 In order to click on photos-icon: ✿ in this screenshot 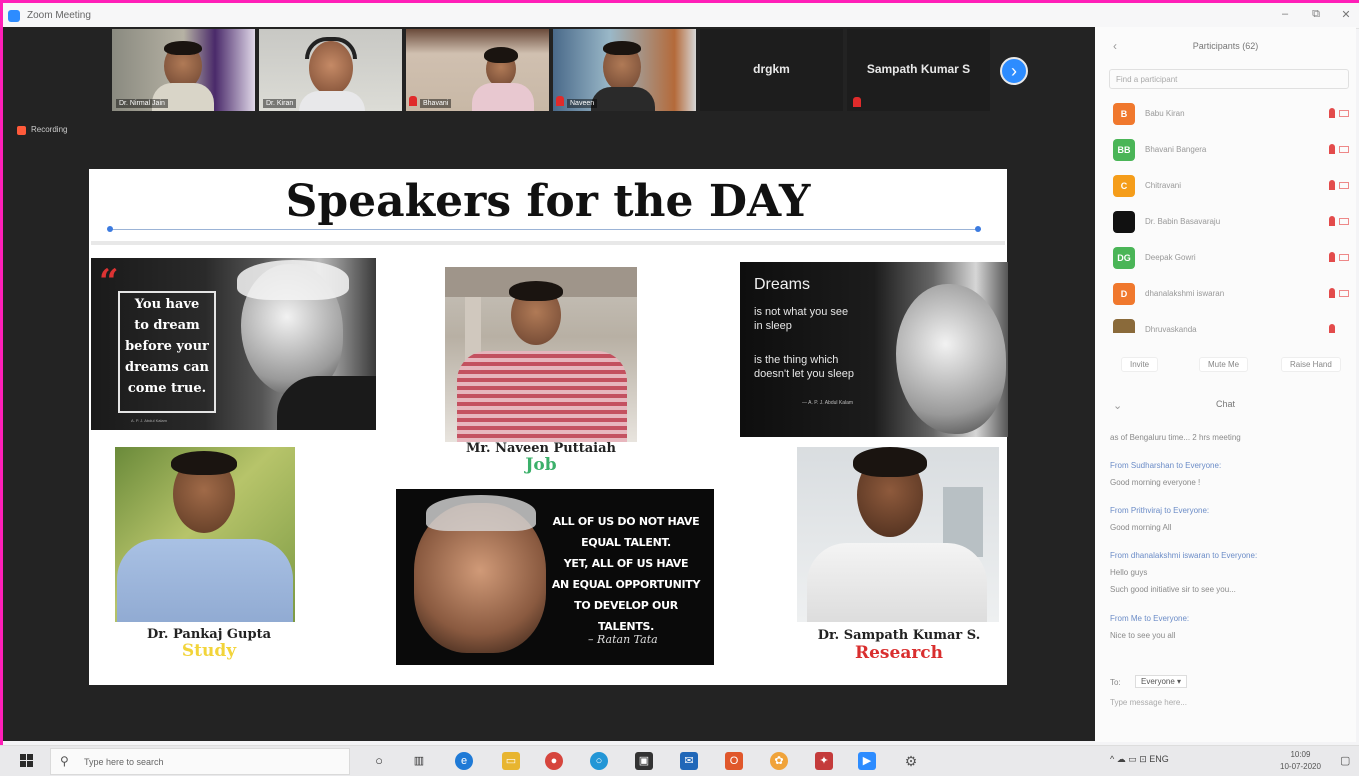, I will do `click(779, 761)`.